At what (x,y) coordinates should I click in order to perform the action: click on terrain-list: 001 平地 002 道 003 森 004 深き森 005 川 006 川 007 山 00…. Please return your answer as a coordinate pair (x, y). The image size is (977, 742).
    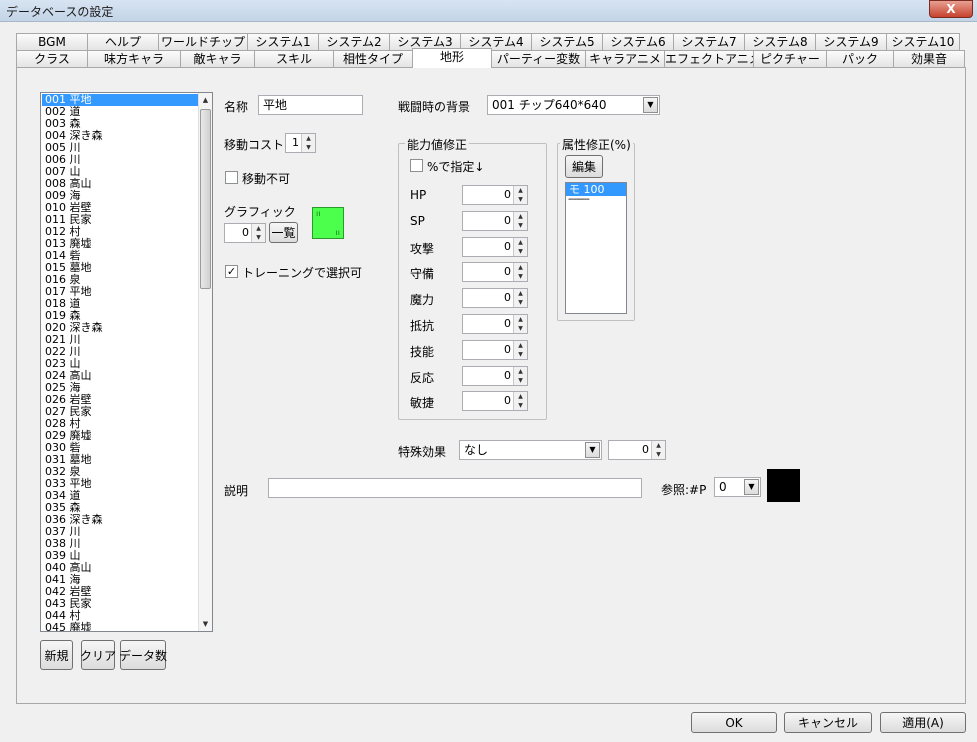
    Looking at the image, I should click on (126, 362).